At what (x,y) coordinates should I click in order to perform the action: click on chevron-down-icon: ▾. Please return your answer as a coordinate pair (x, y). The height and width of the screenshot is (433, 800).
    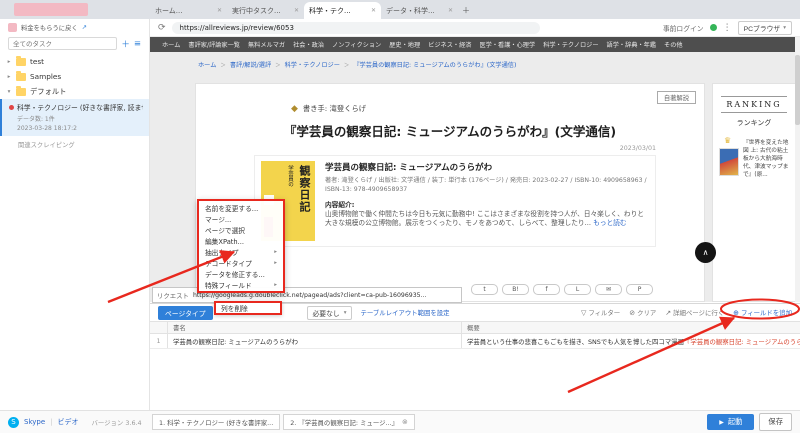
    Looking at the image, I should click on (9, 92).